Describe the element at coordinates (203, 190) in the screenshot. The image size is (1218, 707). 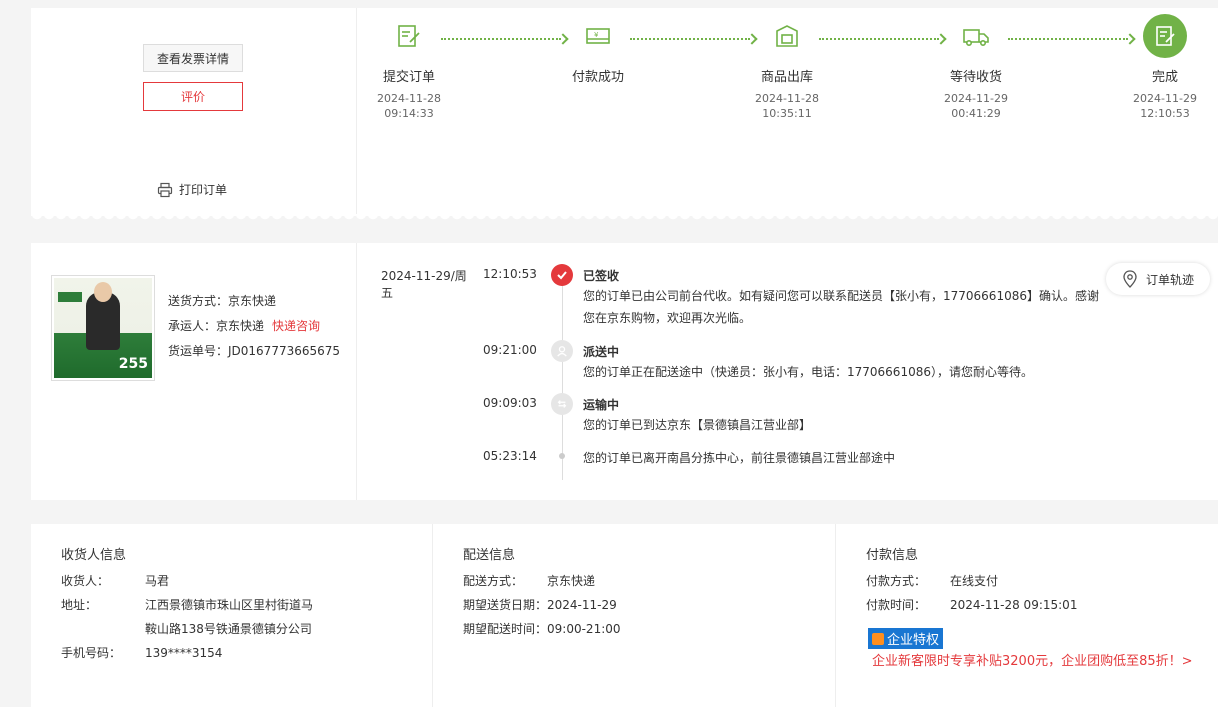
I see `print-order-label: 打印订单` at that location.